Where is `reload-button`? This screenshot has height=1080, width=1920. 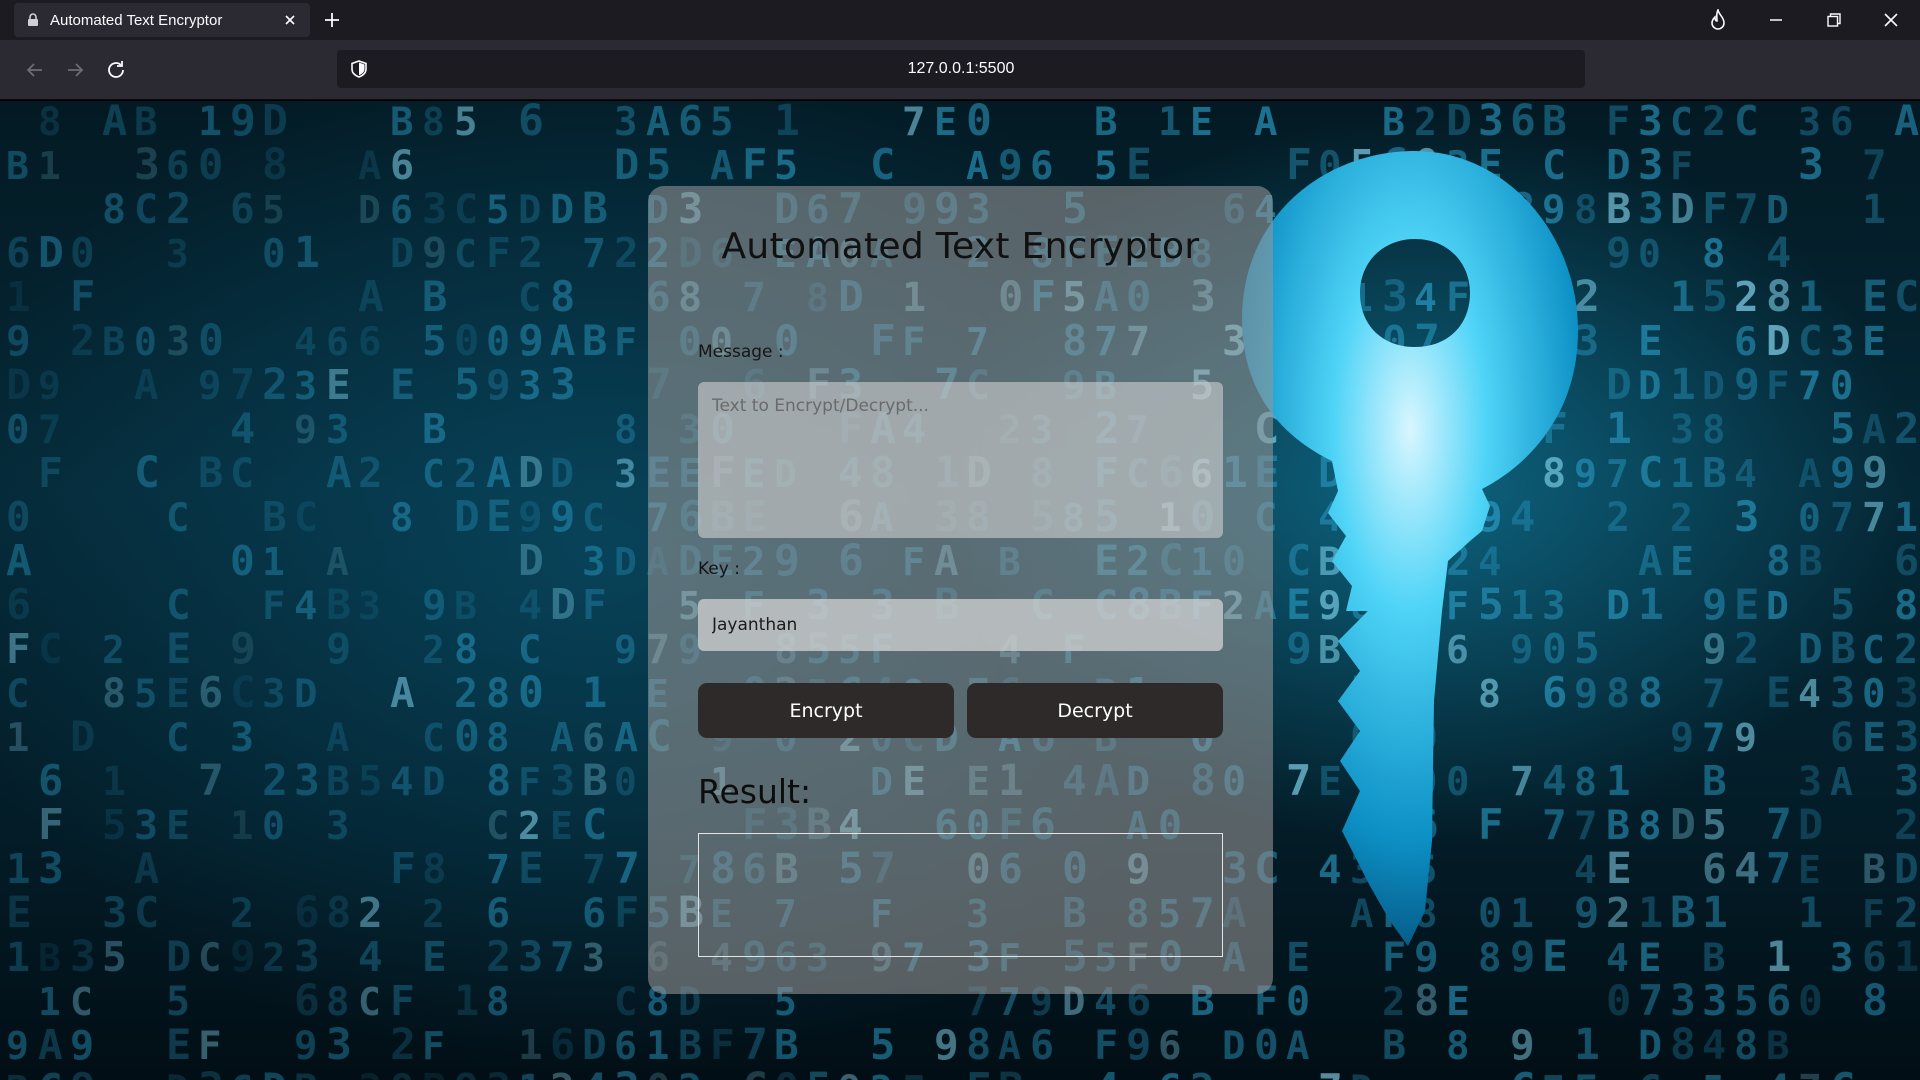 reload-button is located at coordinates (116, 70).